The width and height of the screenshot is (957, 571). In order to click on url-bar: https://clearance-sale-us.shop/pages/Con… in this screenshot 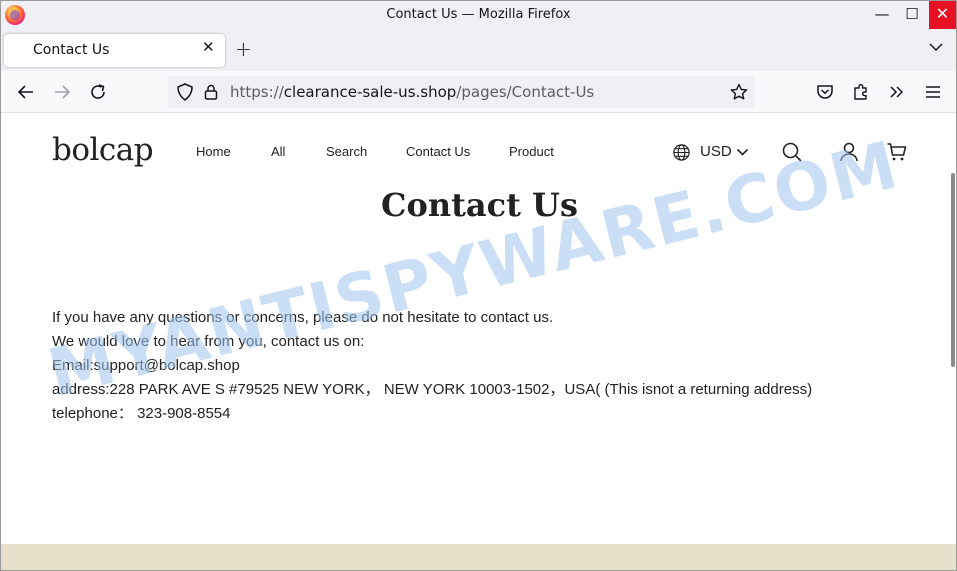, I will do `click(461, 92)`.